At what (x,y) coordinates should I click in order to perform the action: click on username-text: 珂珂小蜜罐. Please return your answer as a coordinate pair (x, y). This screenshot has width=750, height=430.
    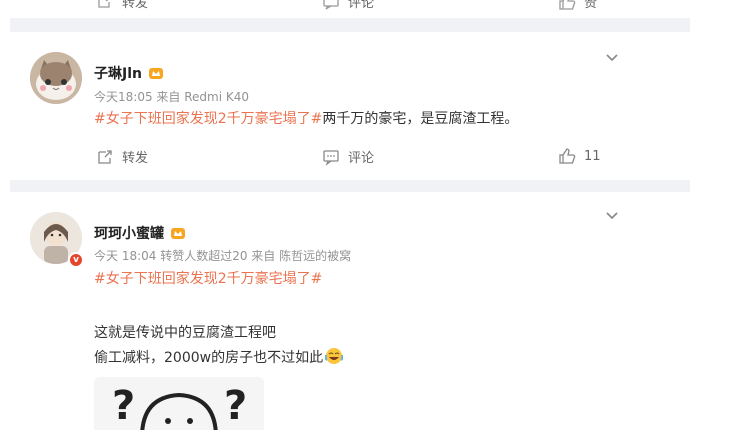
    Looking at the image, I should click on (129, 234).